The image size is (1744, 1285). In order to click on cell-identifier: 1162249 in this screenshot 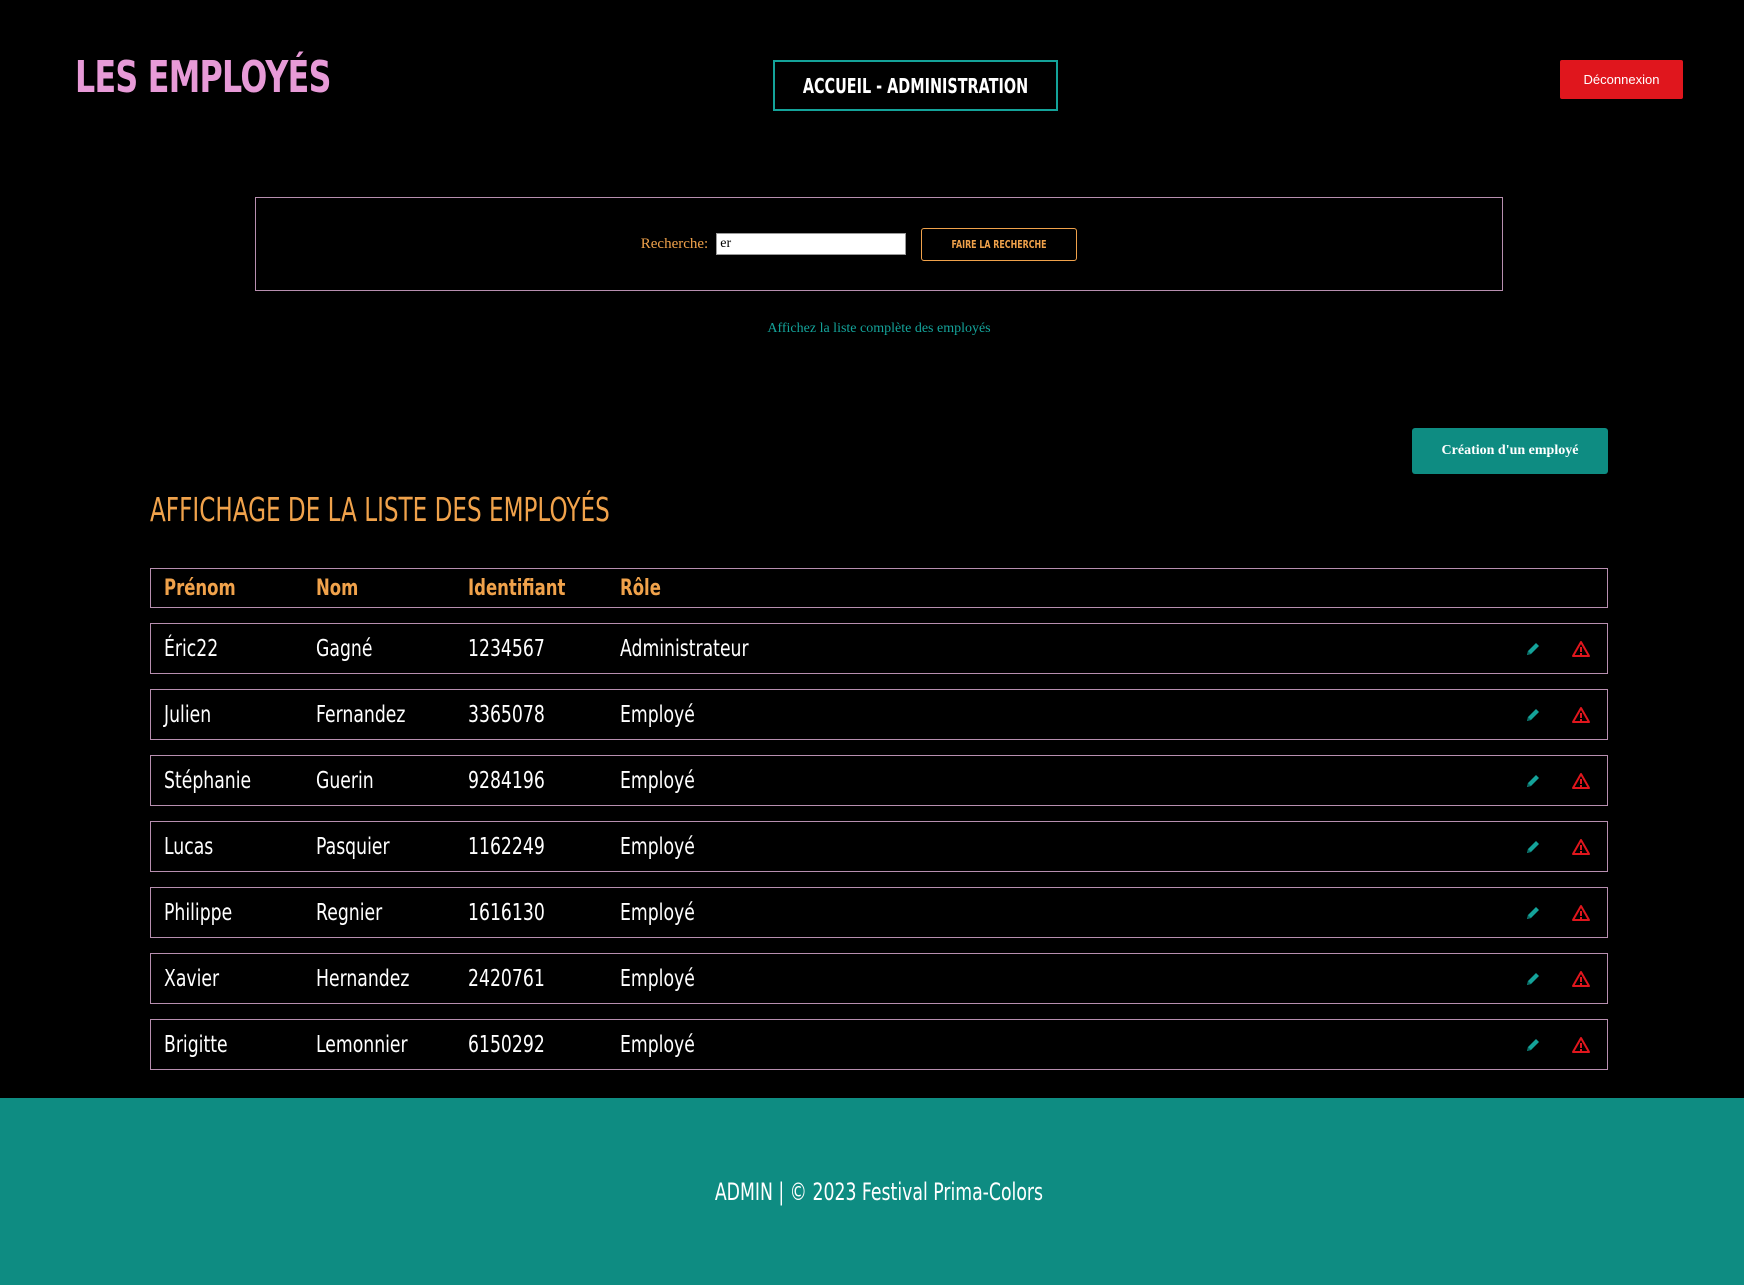, I will do `click(506, 846)`.